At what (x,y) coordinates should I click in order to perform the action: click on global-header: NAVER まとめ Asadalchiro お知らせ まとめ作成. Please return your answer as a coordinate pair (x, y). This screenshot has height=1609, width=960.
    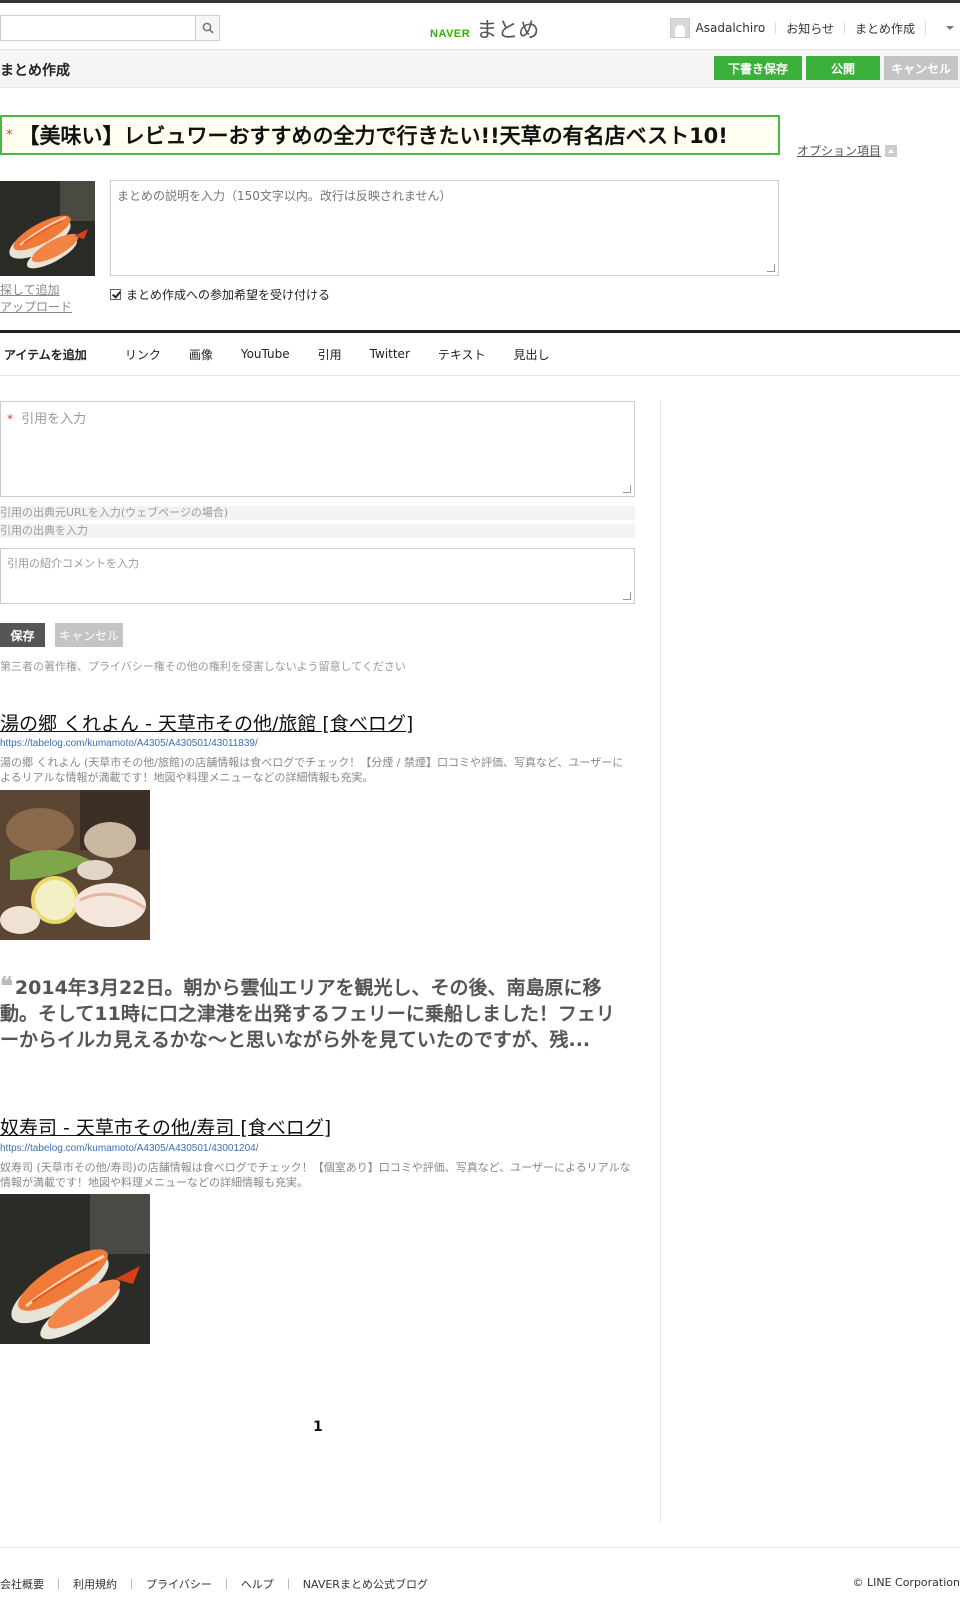
    Looking at the image, I should click on (480, 25).